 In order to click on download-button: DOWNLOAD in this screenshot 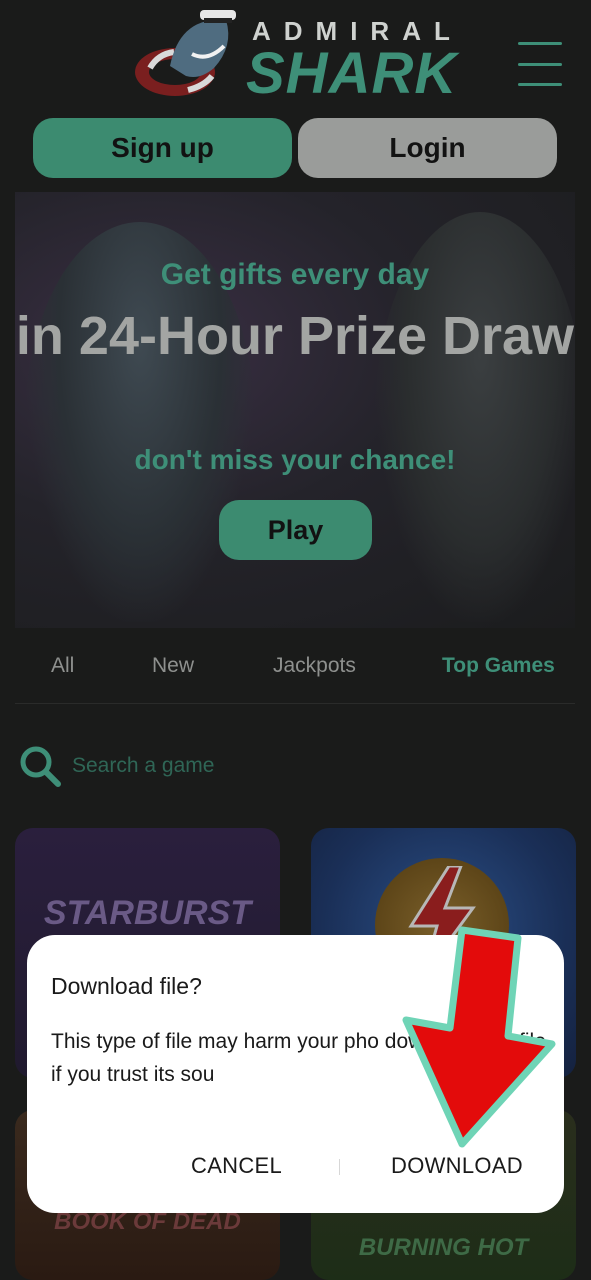, I will do `click(457, 1166)`.